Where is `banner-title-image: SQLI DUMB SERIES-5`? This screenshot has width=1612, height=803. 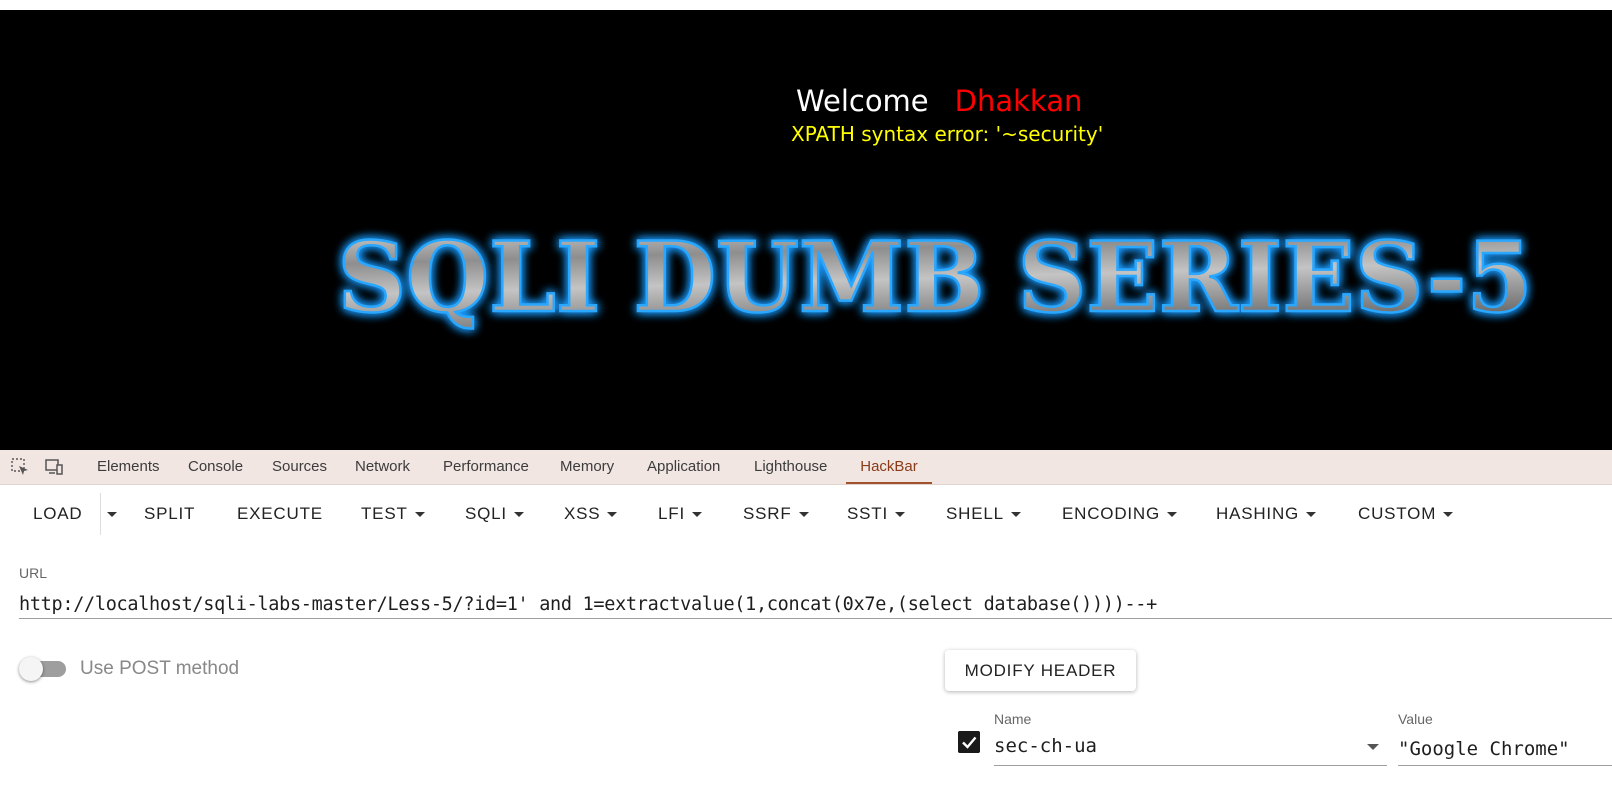 banner-title-image: SQLI DUMB SERIES-5 is located at coordinates (935, 278).